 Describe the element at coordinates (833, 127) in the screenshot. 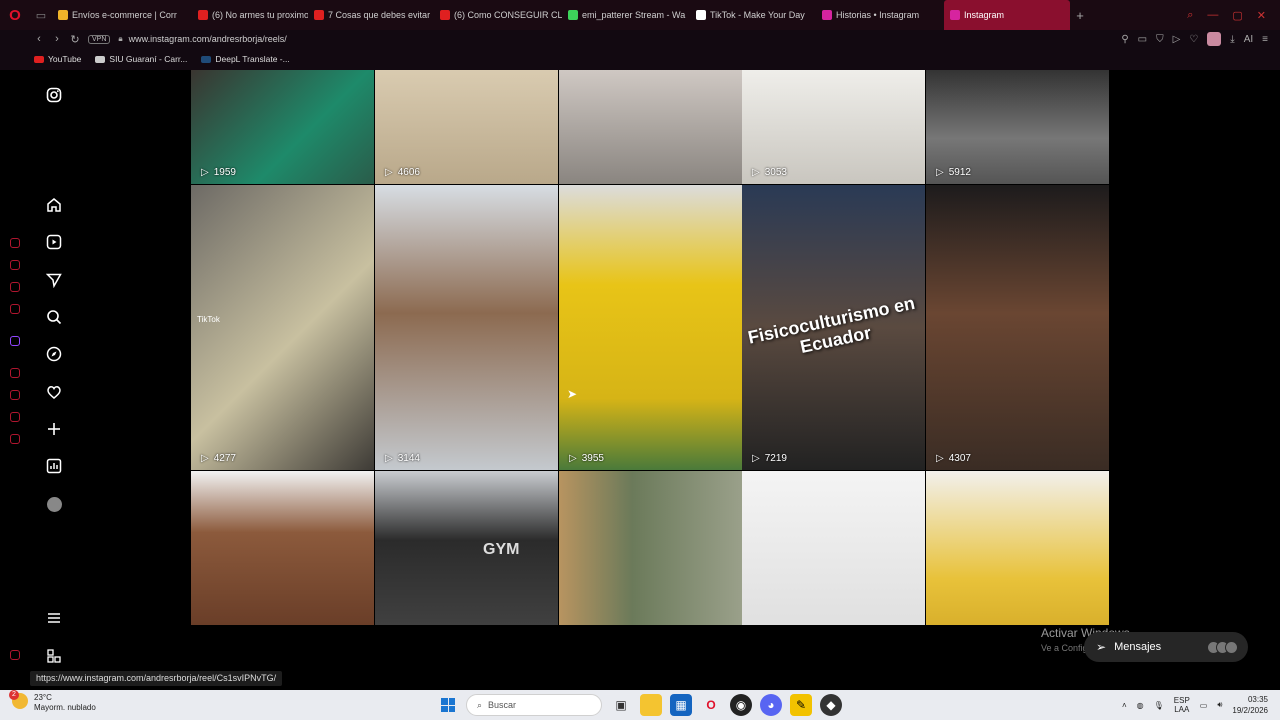

I see `reel-thumbnail: ▷ 3053` at that location.